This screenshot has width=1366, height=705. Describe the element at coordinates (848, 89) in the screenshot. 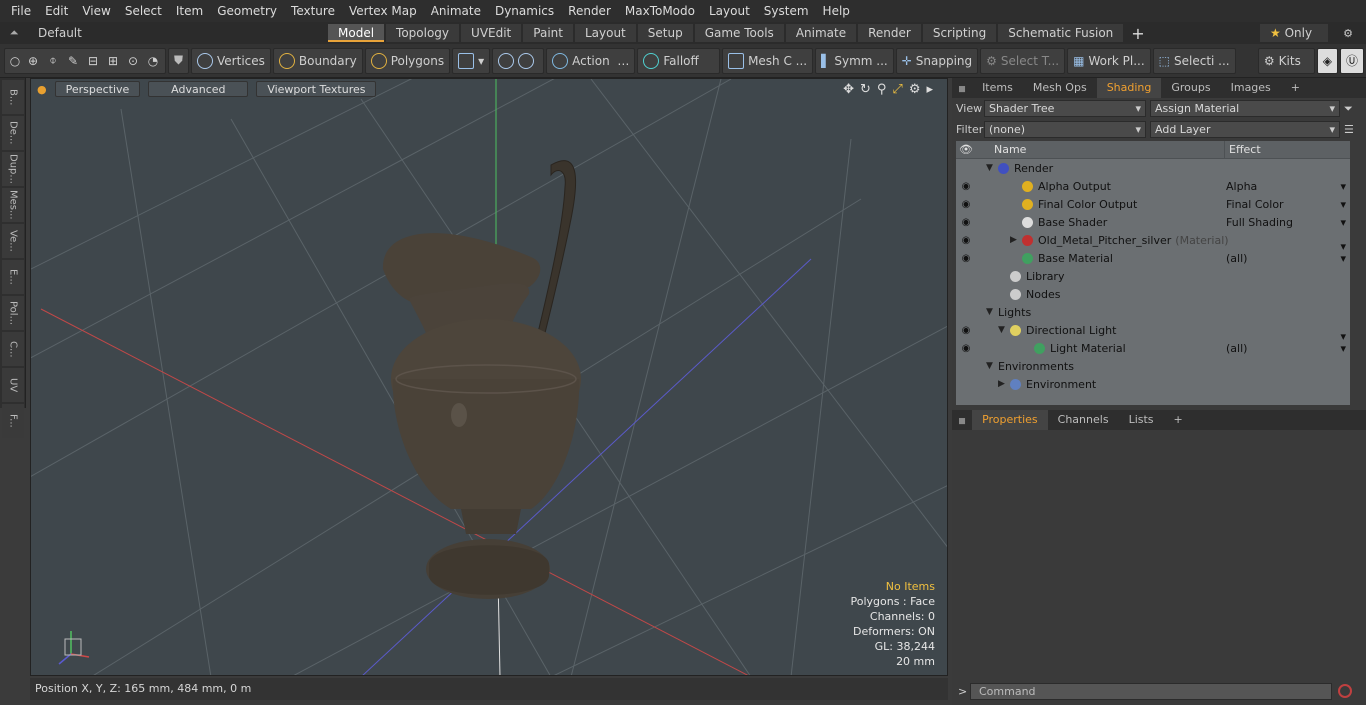

I see `pan-icon: ✥` at that location.